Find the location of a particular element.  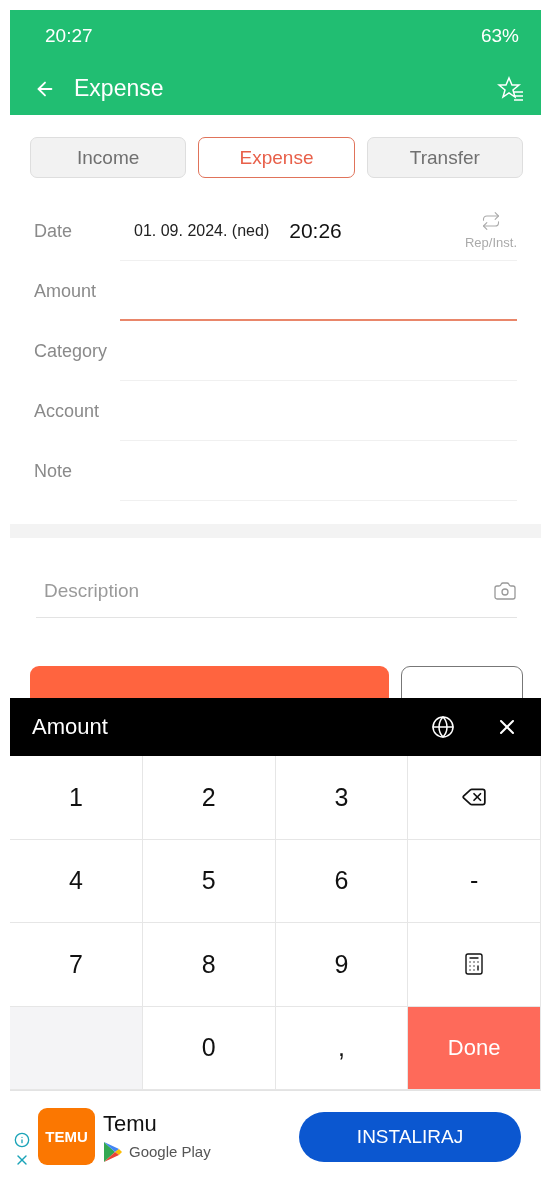

field-label: Account is located at coordinates (67, 411).